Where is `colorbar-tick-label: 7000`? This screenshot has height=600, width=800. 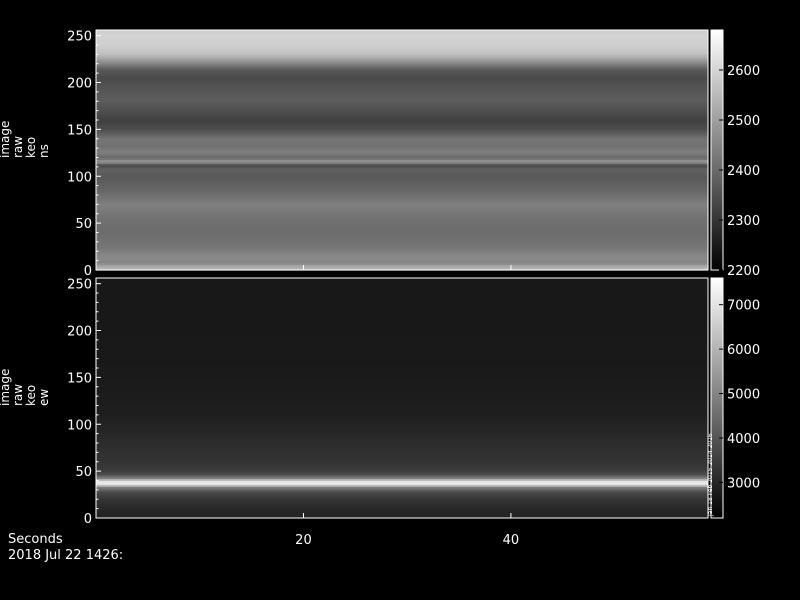 colorbar-tick-label: 7000 is located at coordinates (743, 306).